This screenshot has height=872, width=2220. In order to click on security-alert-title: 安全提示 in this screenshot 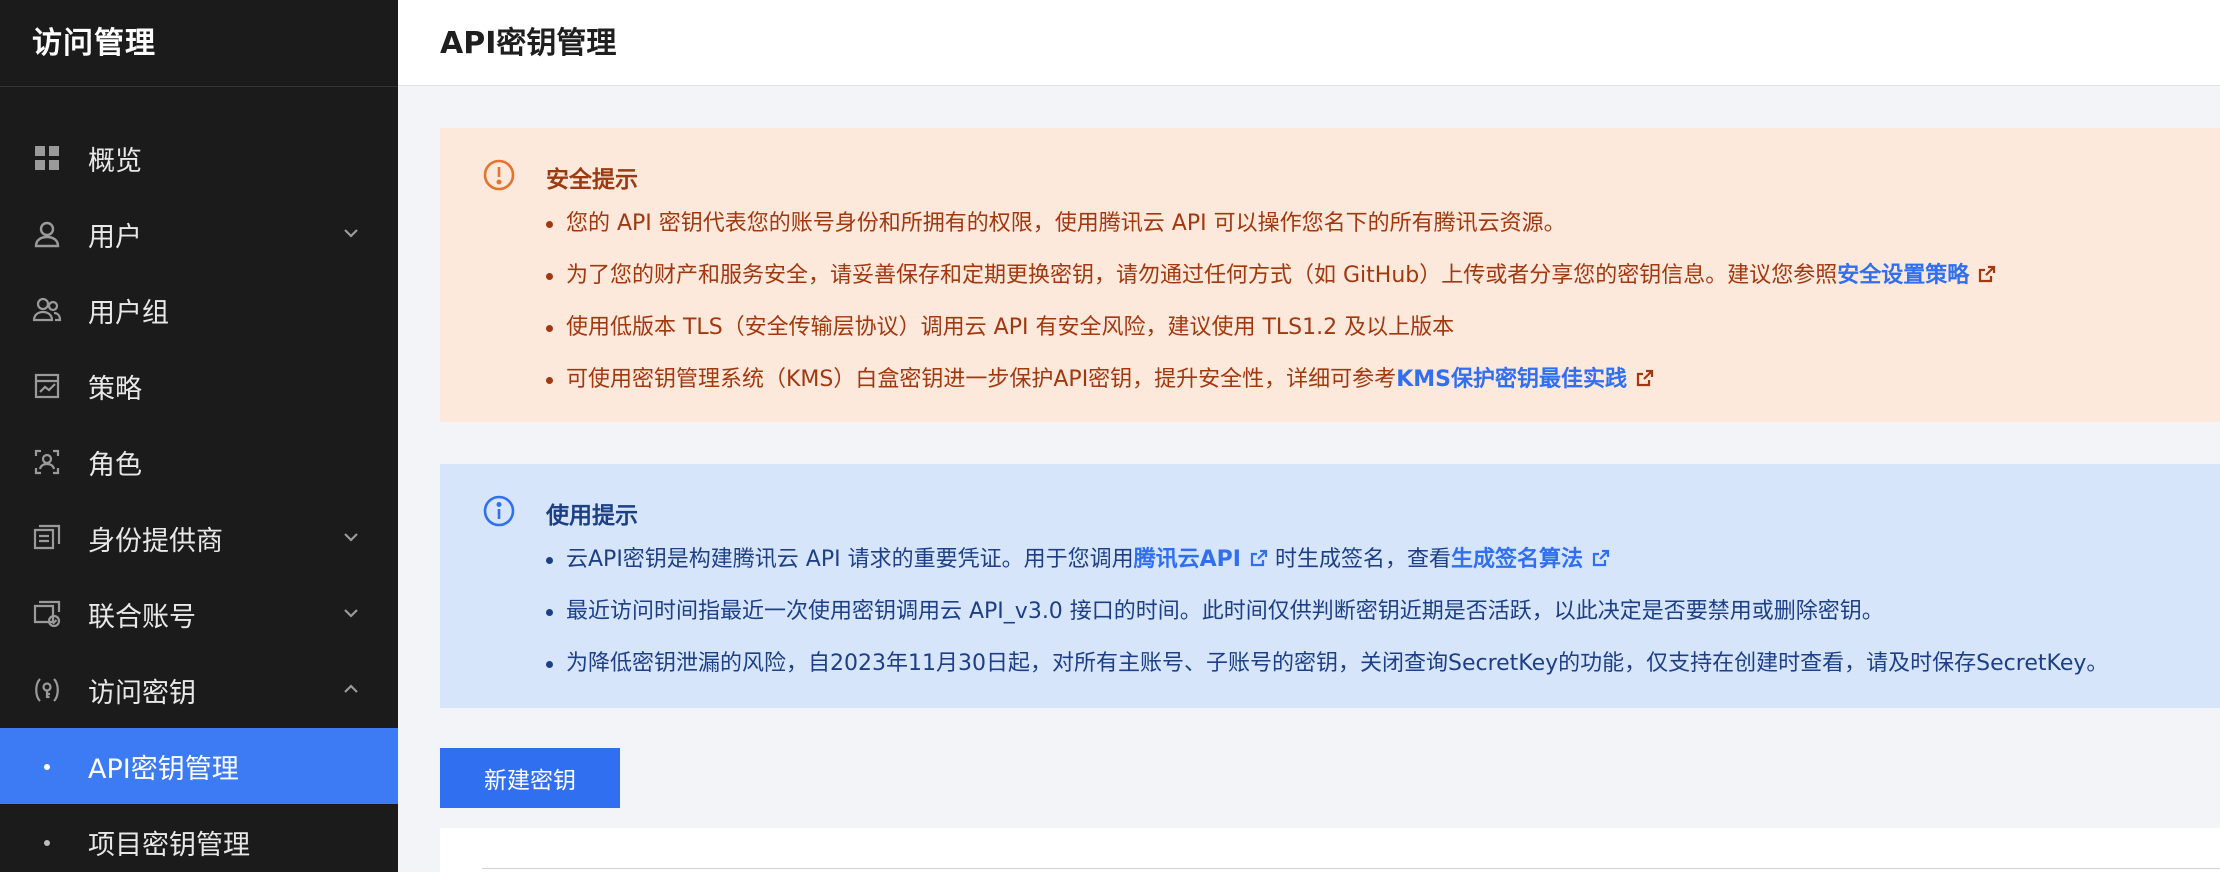, I will do `click(592, 180)`.